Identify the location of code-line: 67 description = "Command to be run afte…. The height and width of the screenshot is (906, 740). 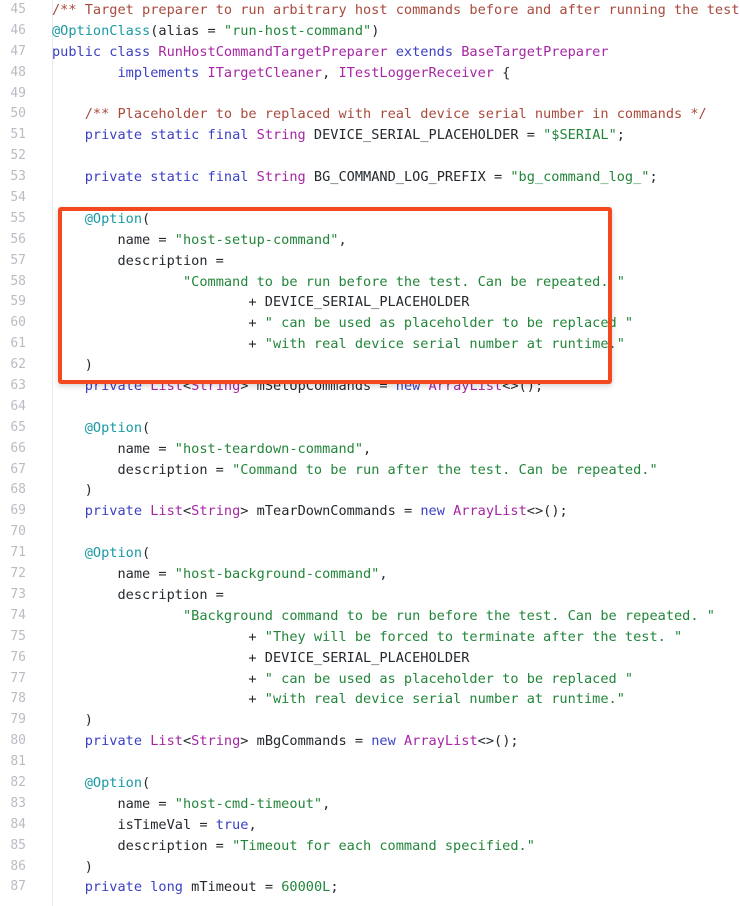
(370, 470).